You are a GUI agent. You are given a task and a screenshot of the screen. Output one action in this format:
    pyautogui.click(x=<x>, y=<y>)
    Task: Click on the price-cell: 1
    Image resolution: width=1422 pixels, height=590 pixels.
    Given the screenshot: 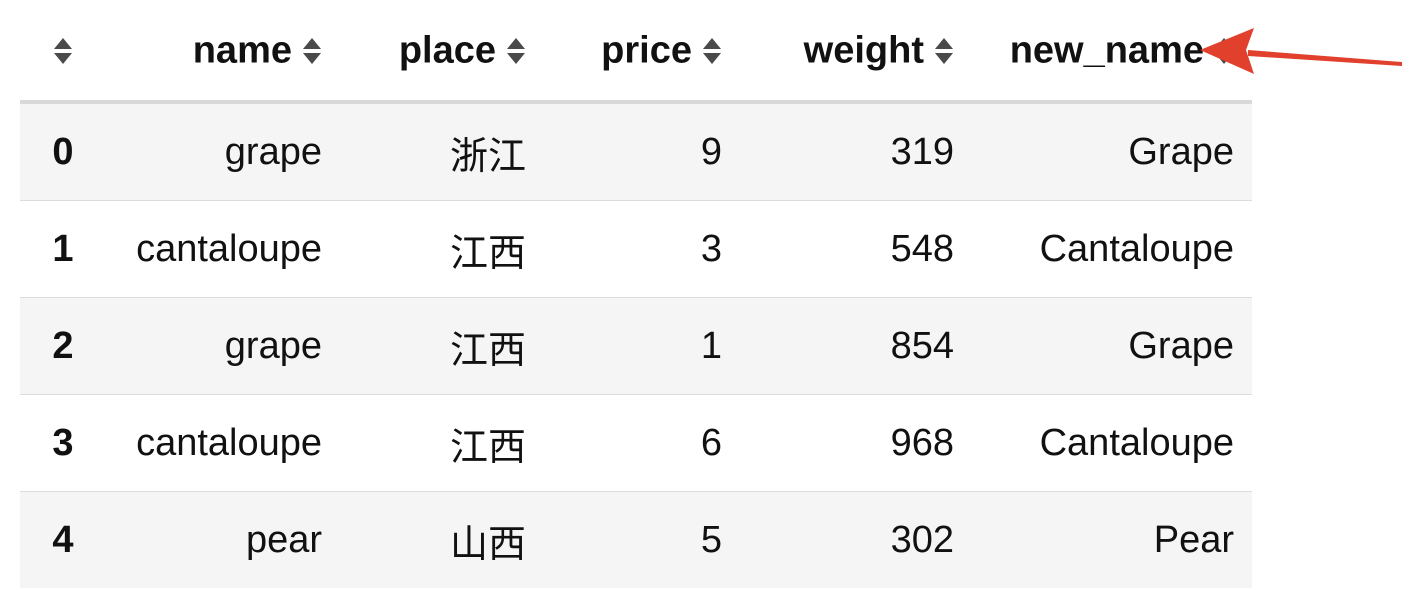 What is the action you would take?
    pyautogui.click(x=642, y=346)
    